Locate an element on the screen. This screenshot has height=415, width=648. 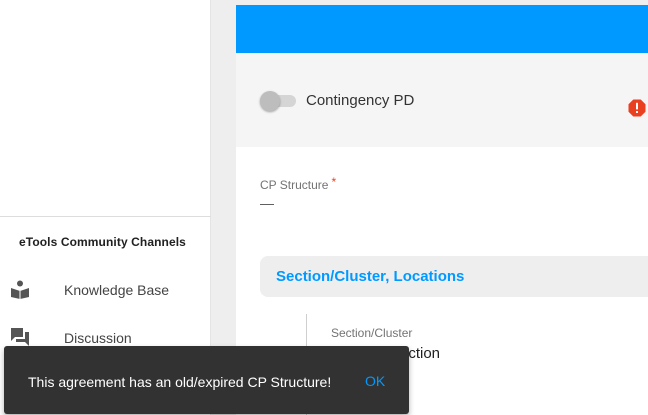
error-icon is located at coordinates (637, 108).